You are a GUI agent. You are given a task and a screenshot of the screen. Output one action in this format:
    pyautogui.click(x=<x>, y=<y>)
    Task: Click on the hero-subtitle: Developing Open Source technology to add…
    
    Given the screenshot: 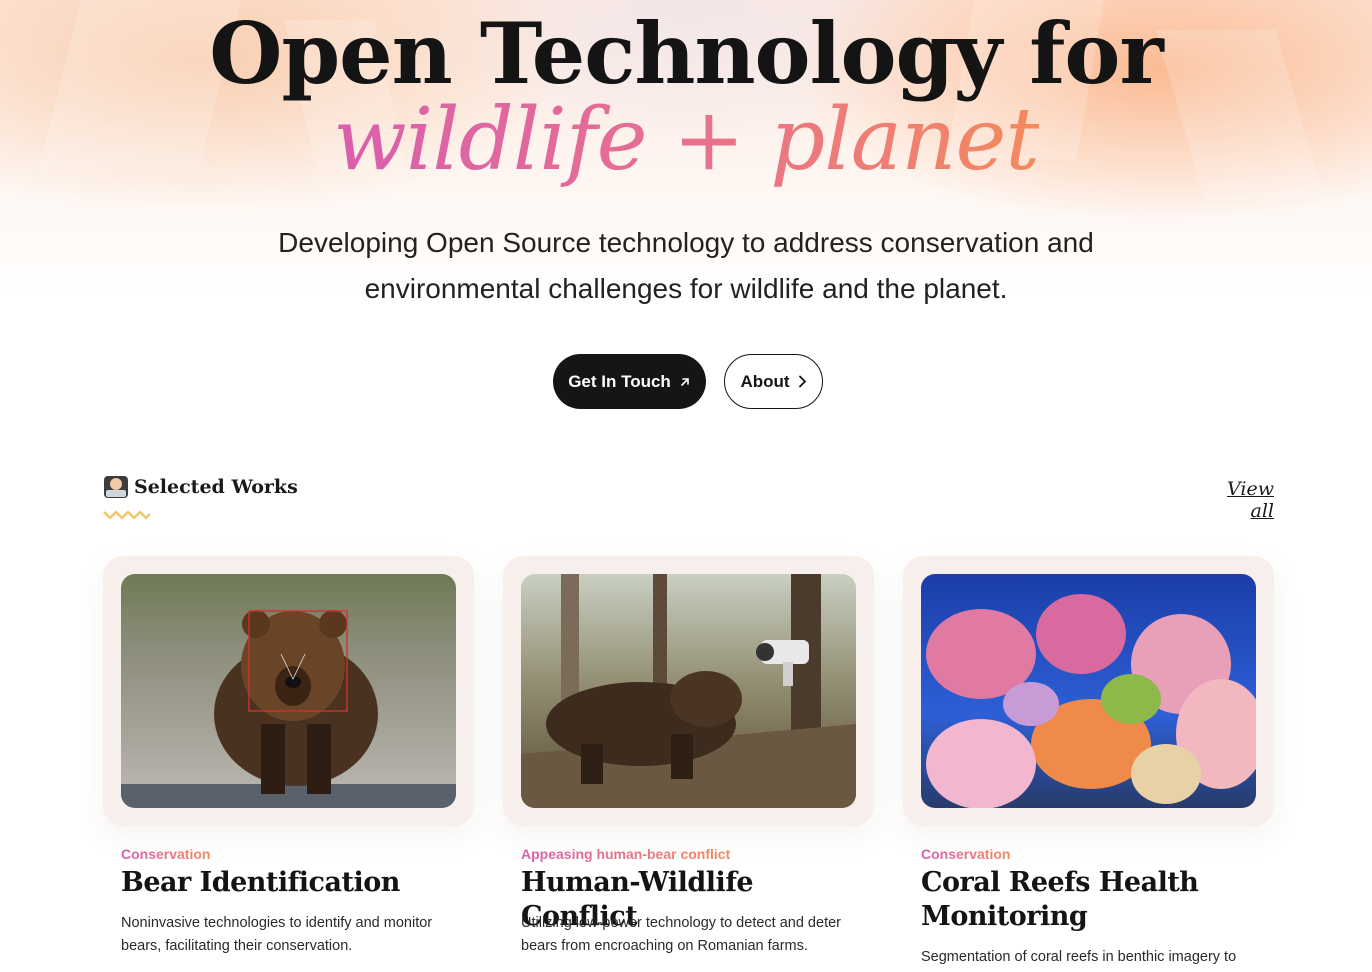 What is the action you would take?
    pyautogui.click(x=686, y=265)
    